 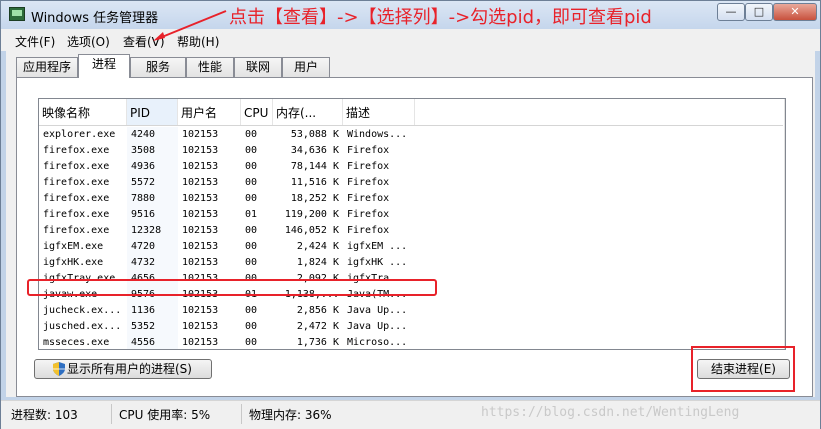 What do you see at coordinates (411, 167) in the screenshot?
I see `table-row: firefox.exe 4936 102153 00 78,144 K Firefox` at bounding box center [411, 167].